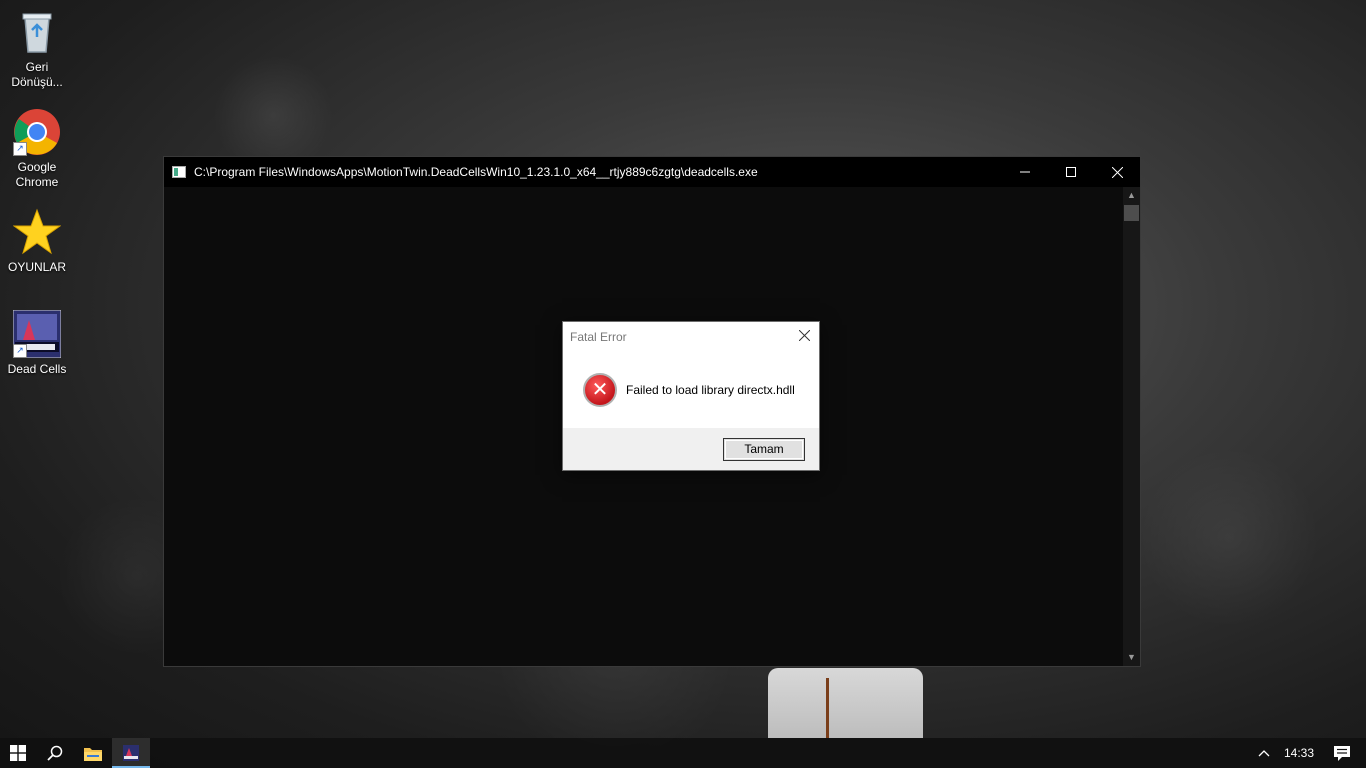 This screenshot has height=768, width=1366. Describe the element at coordinates (179, 172) in the screenshot. I see `console-app-icon` at that location.